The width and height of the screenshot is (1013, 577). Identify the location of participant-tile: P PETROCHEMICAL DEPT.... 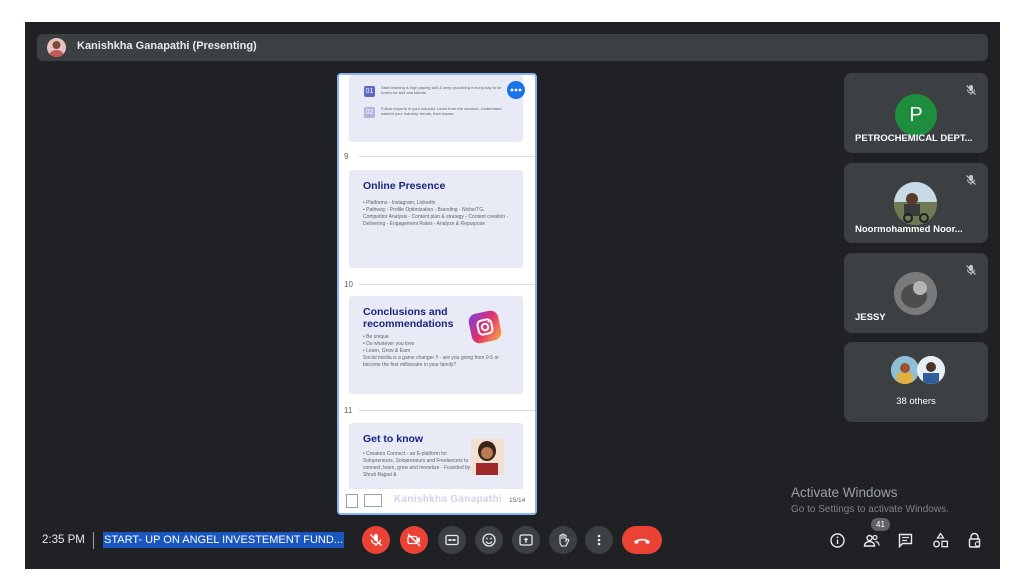
(916, 113).